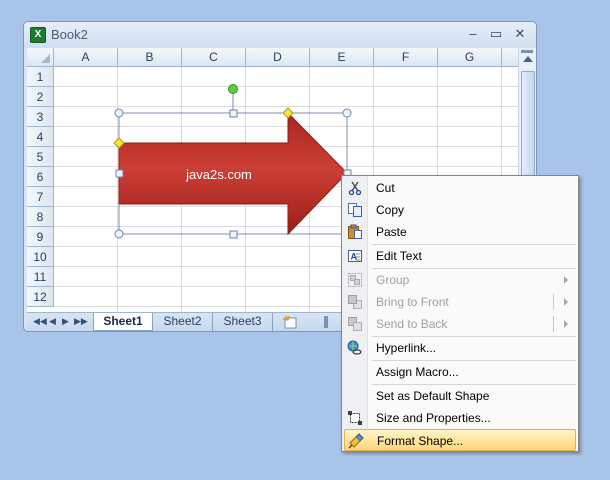 The width and height of the screenshot is (610, 480). Describe the element at coordinates (233, 113) in the screenshot. I see `resize-handle-top` at that location.